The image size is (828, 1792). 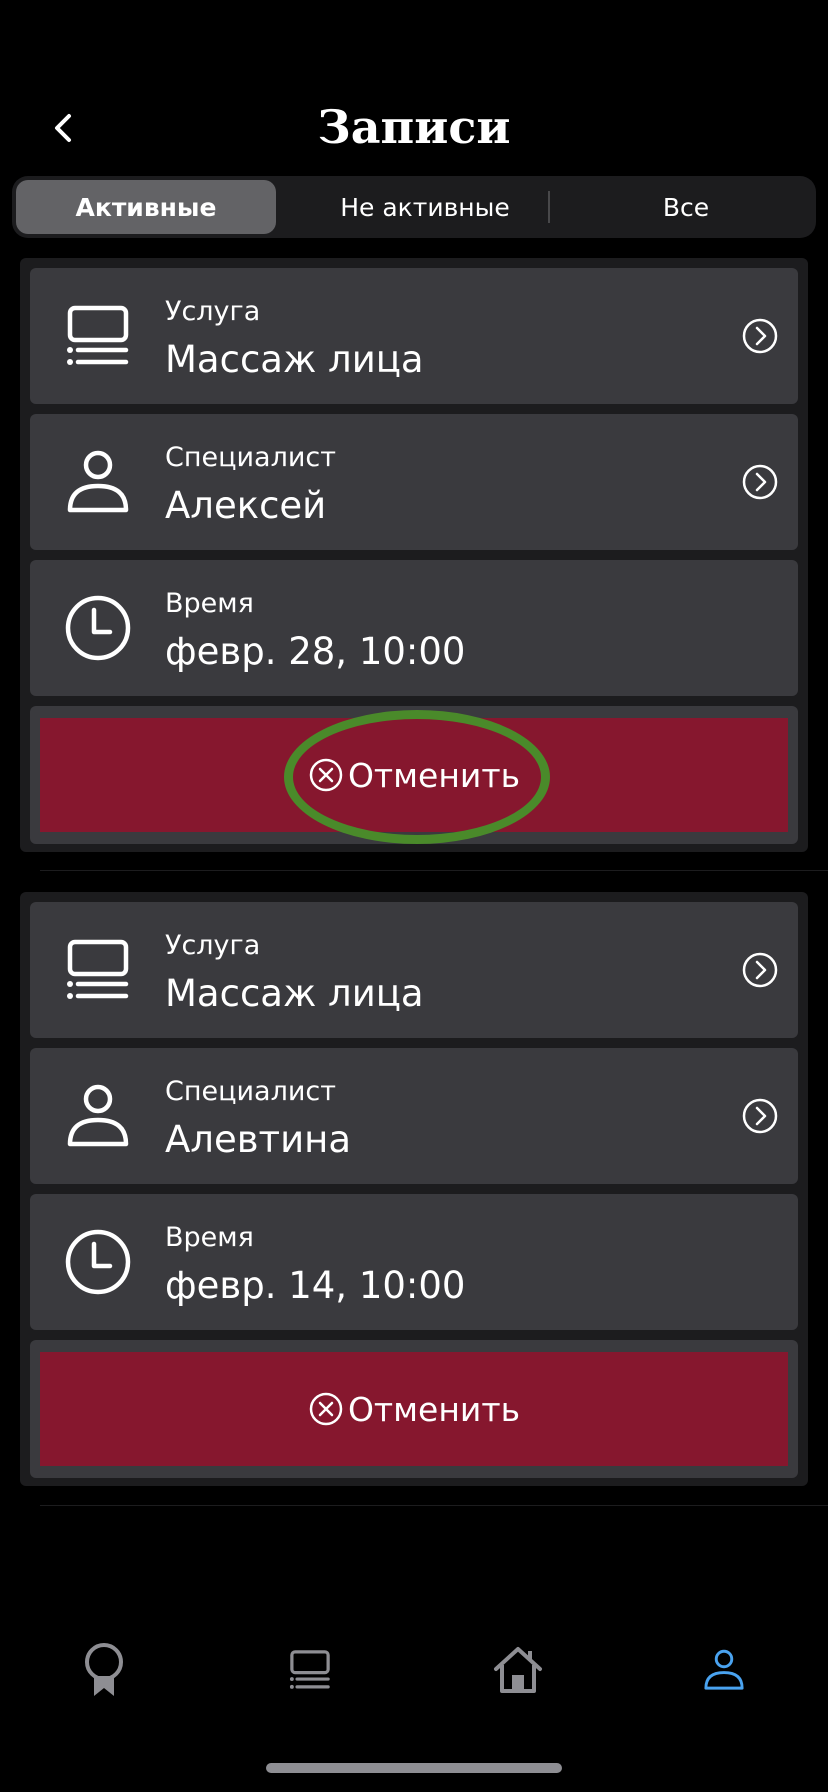 What do you see at coordinates (414, 1116) in the screenshot?
I see `specialist-row: Специалист Алевтина` at bounding box center [414, 1116].